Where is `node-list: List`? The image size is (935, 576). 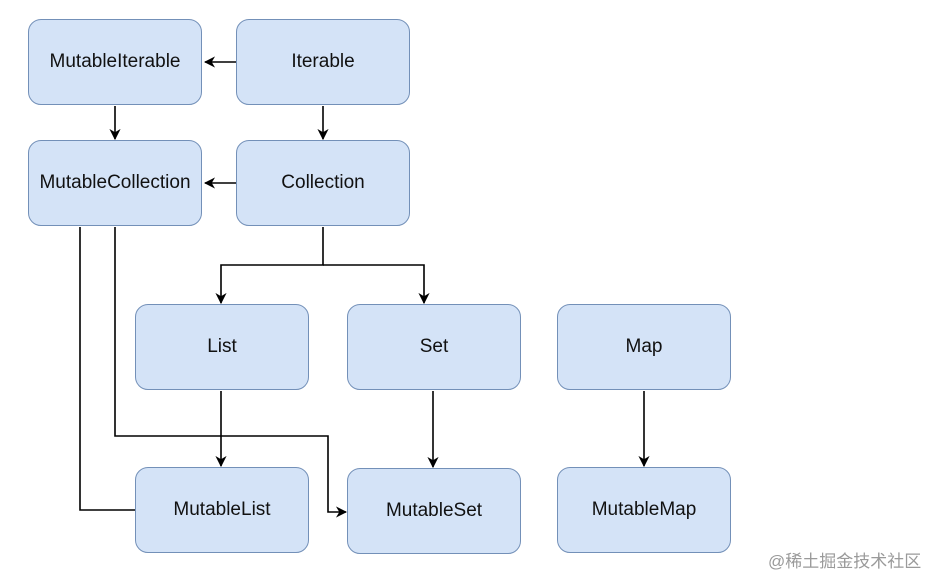
node-list: List is located at coordinates (222, 347).